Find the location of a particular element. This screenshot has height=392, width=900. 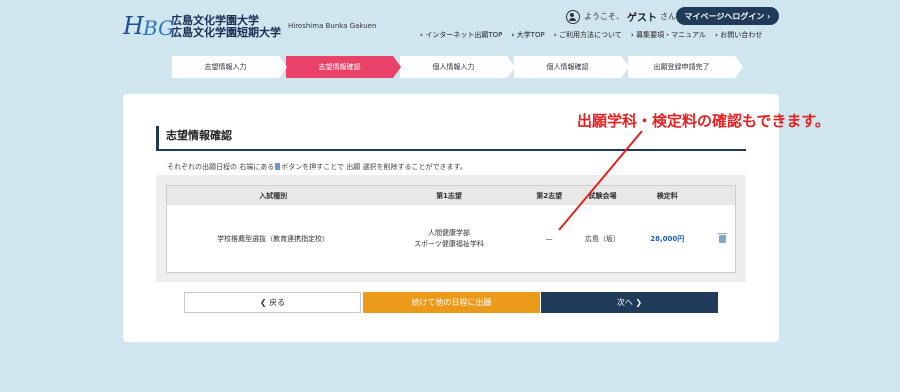

annotation-pointer-line is located at coordinates (600, 180).